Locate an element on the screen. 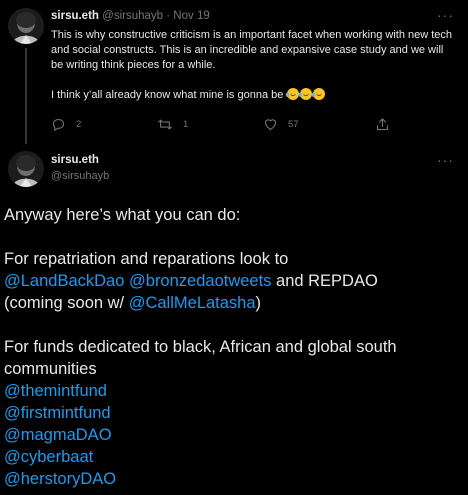  tweet-text-fragment: (coming soon w/ is located at coordinates (66, 303).